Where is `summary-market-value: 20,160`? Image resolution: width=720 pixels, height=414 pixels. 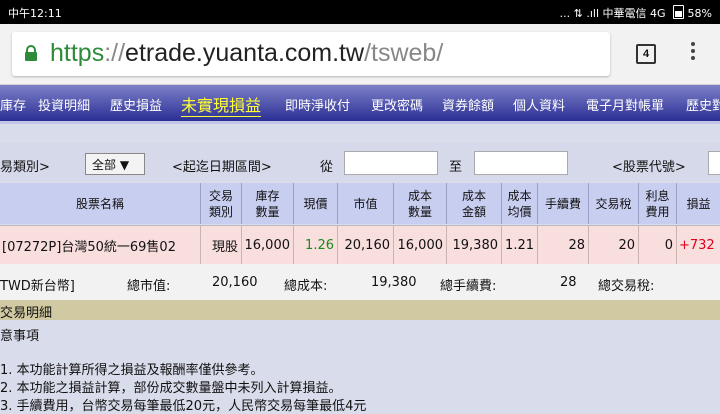 summary-market-value: 20,160 is located at coordinates (235, 282).